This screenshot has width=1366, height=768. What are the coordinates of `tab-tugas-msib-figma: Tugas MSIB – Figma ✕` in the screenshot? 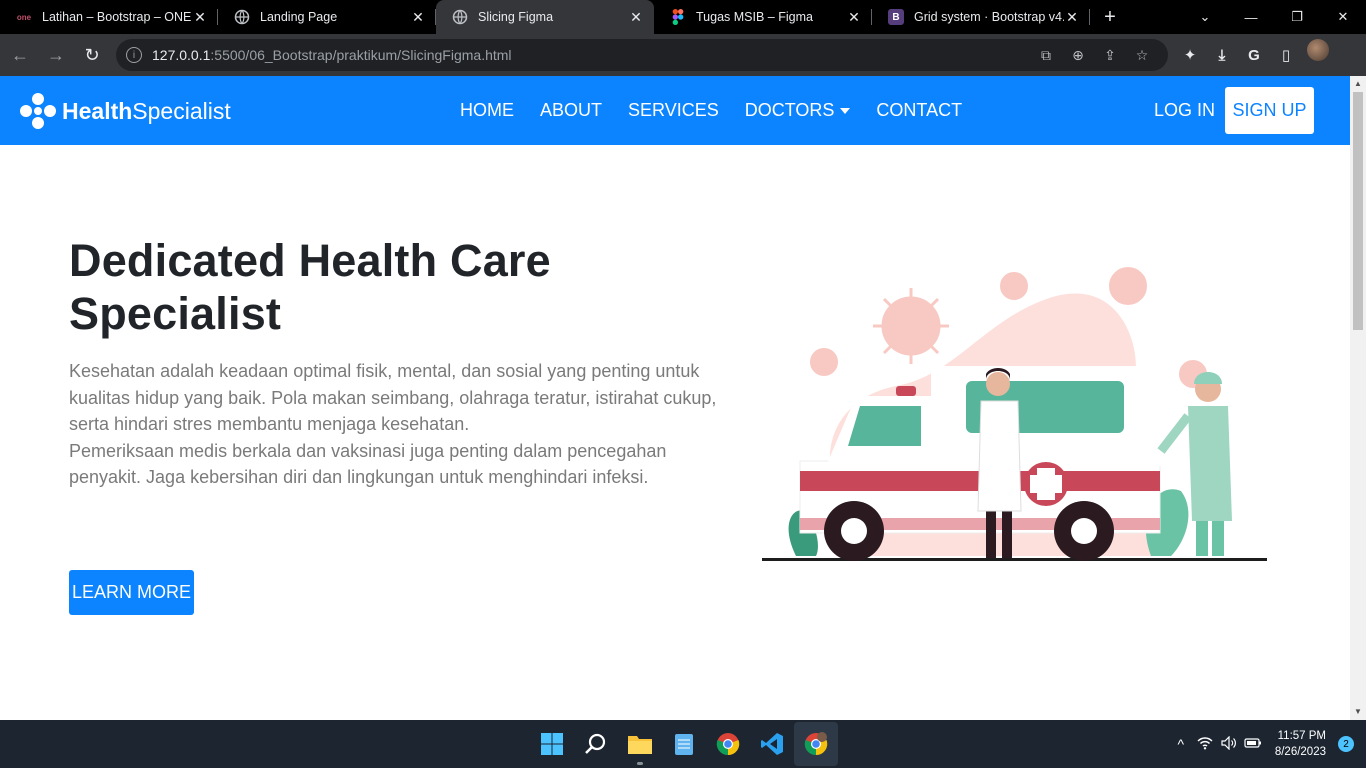 It's located at (763, 17).